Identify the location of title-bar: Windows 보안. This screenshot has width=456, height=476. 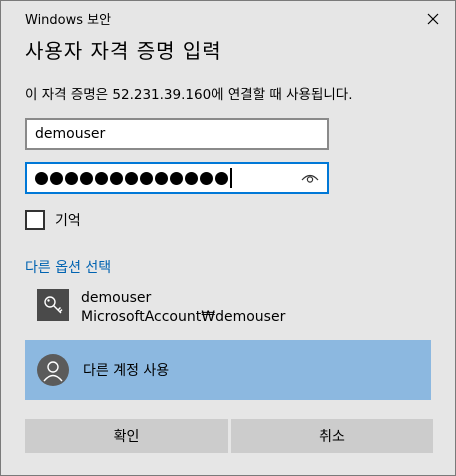
(228, 18).